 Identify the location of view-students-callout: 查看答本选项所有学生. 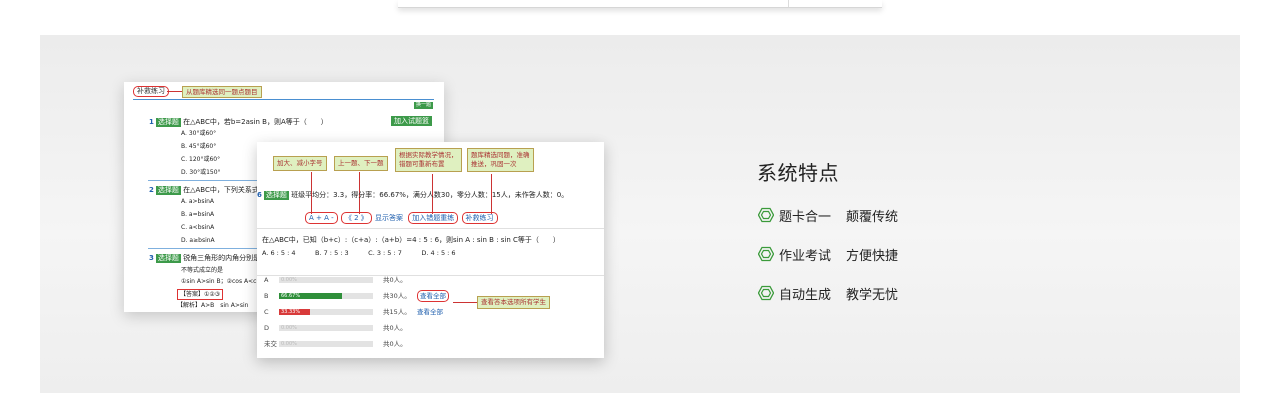
(513, 302).